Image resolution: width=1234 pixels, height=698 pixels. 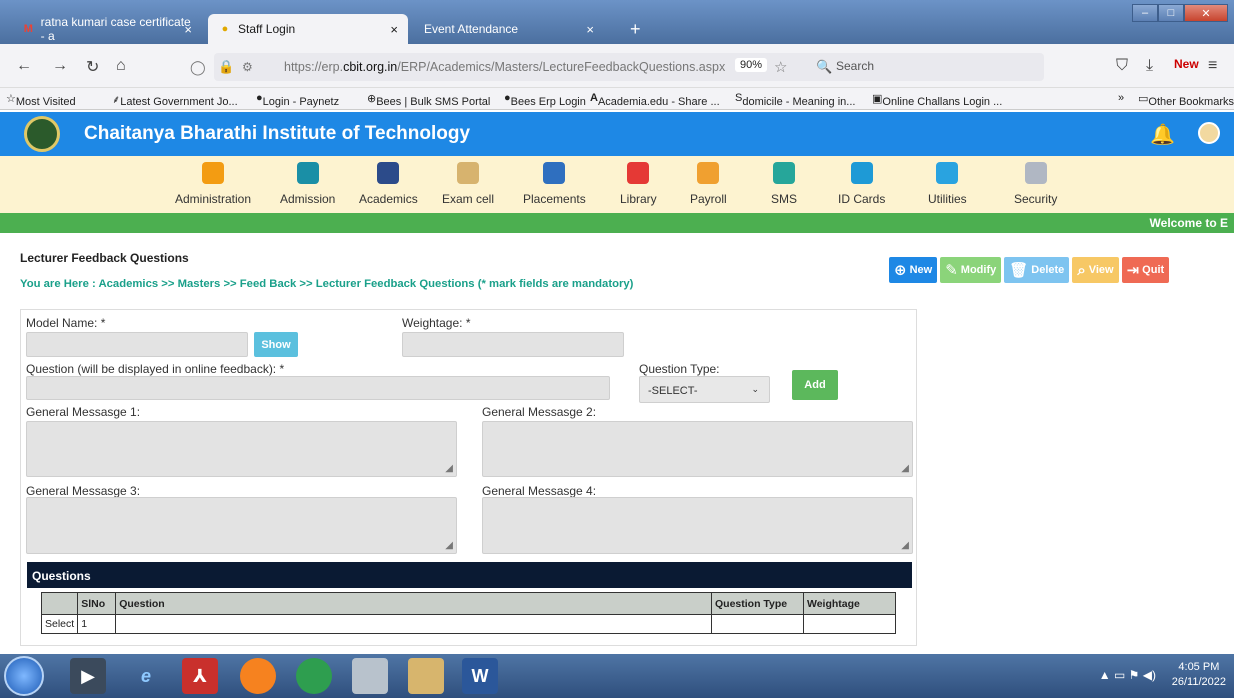 I want to click on pocket-icon: ⛉, so click(x=1122, y=66).